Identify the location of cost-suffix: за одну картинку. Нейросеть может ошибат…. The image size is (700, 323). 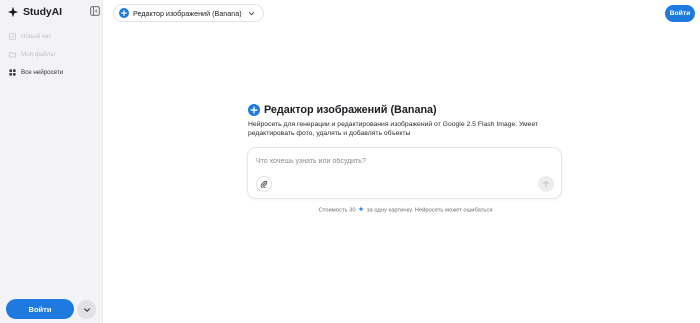
(429, 210).